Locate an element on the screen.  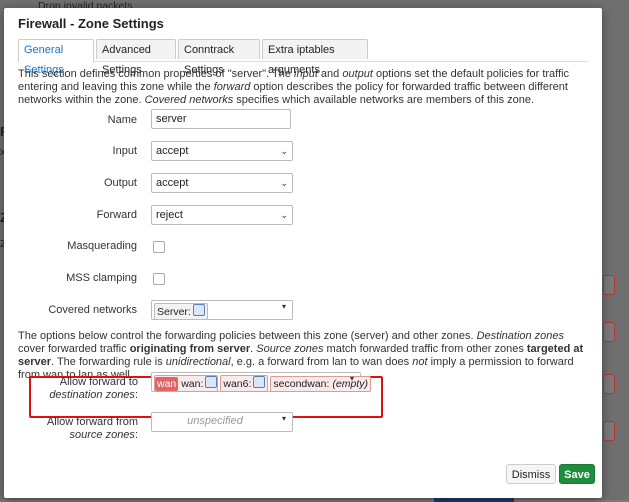
dismiss-button: Dismiss is located at coordinates (531, 474).